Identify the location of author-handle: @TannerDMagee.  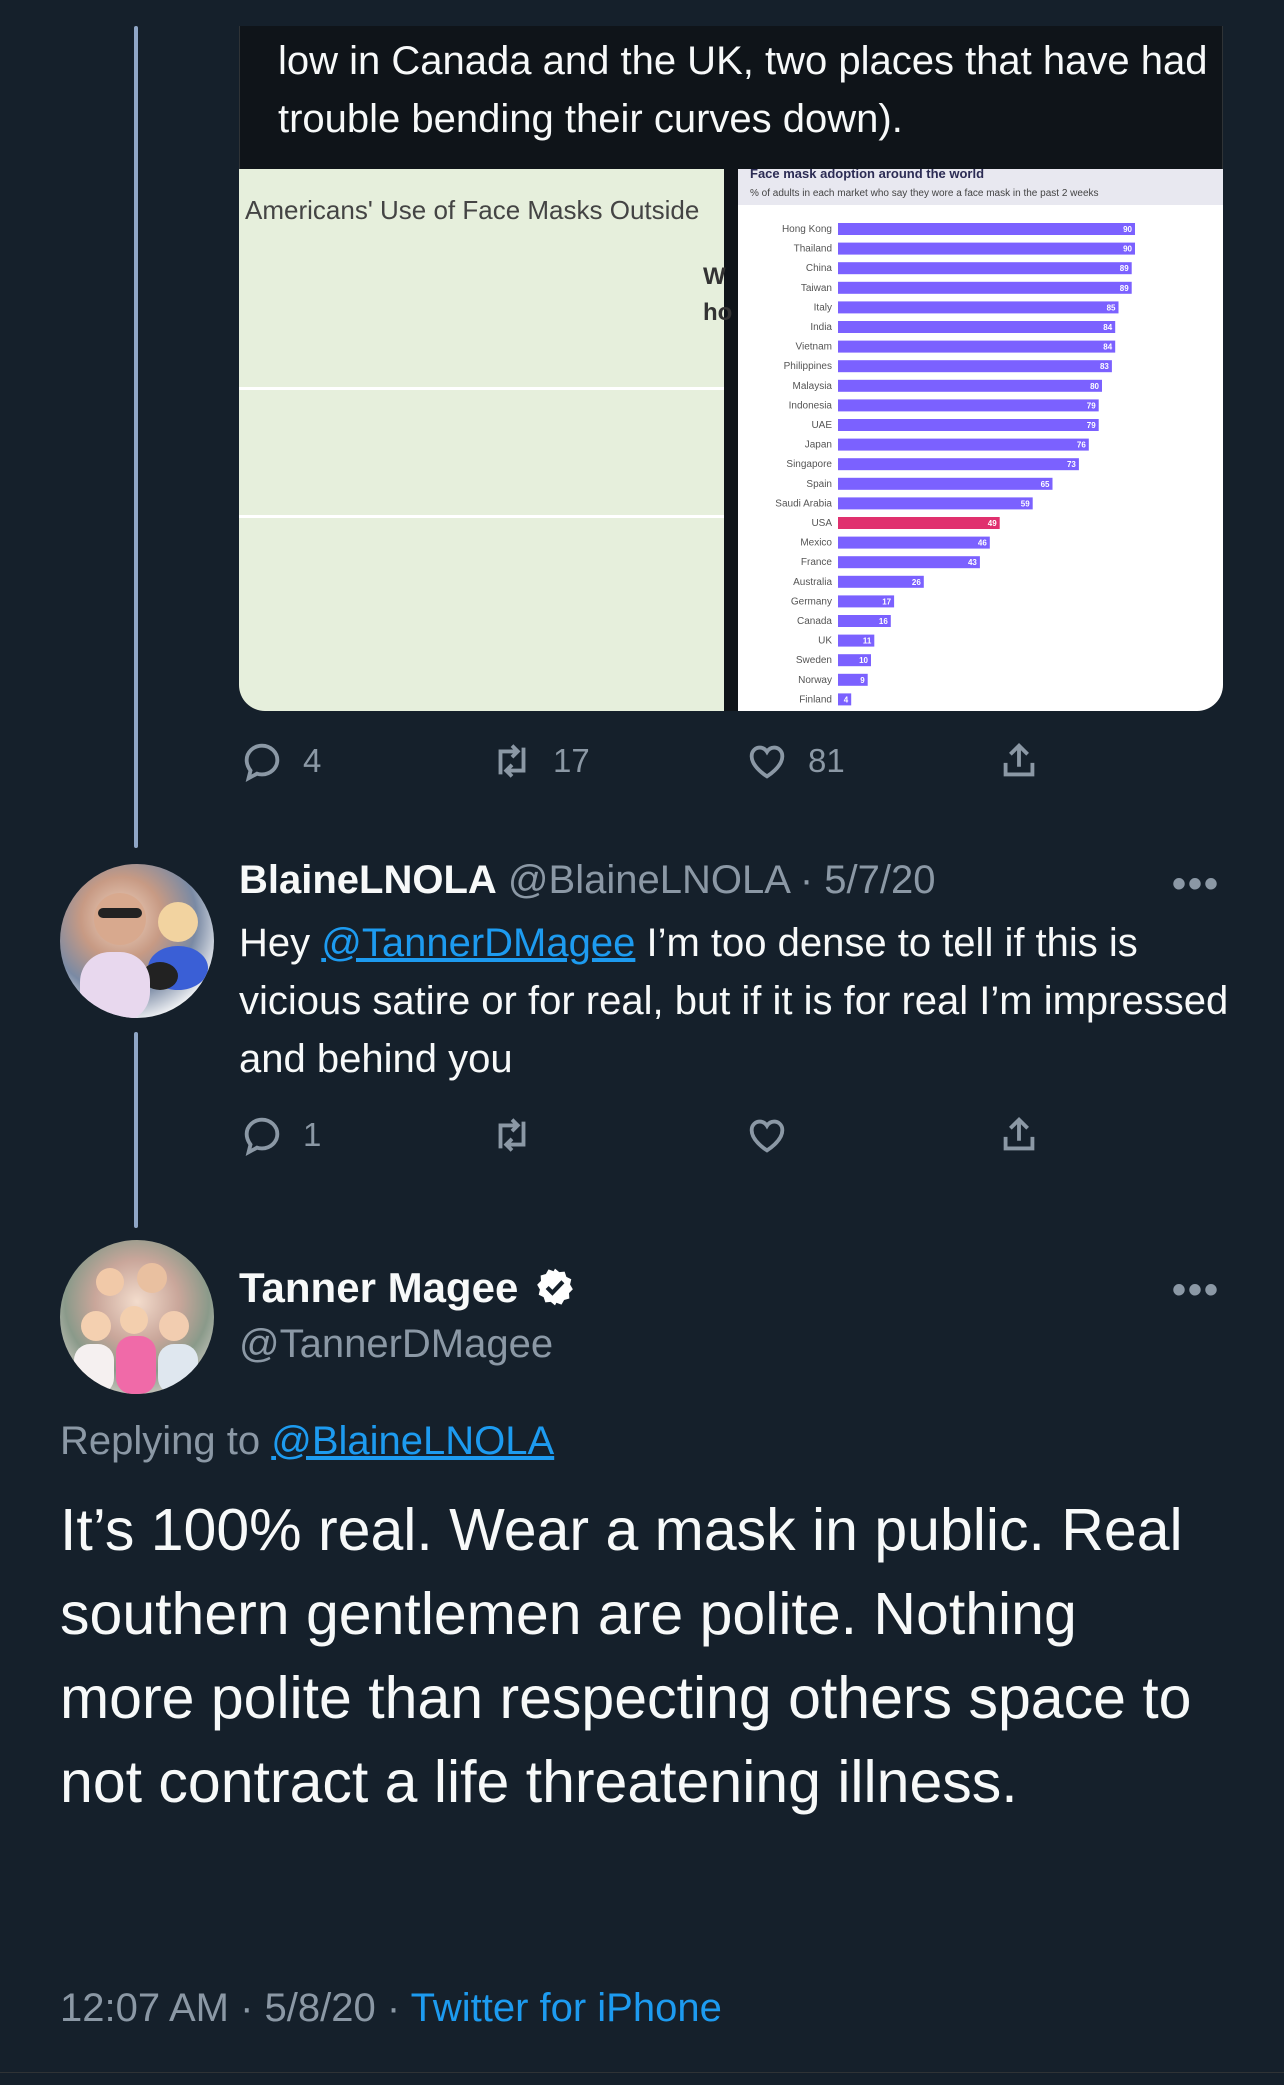
(396, 1344).